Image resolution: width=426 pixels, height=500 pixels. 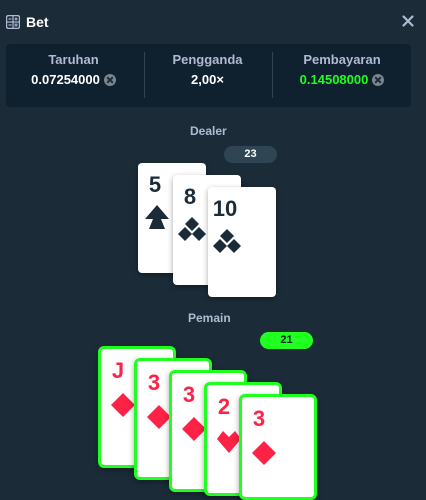 What do you see at coordinates (157, 217) in the screenshot?
I see `spades-suit-icon` at bounding box center [157, 217].